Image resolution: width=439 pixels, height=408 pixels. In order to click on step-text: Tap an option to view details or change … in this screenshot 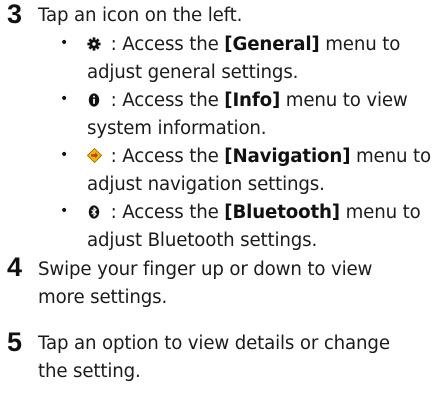, I will do `click(235, 358)`.